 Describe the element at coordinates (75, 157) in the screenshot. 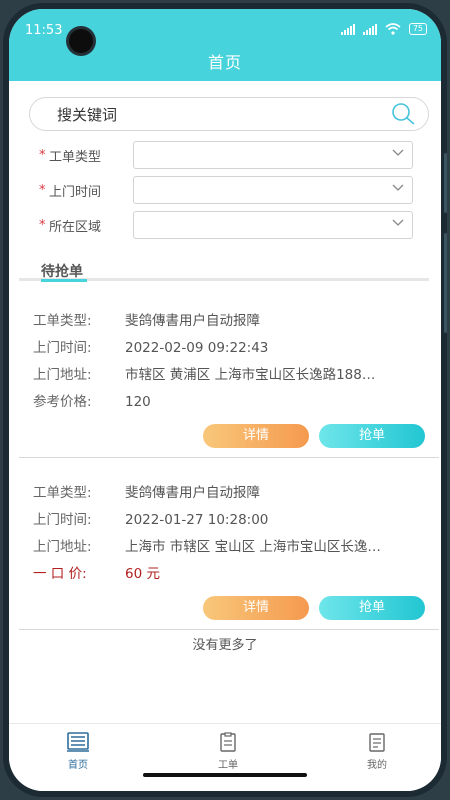

I see `filter-label: 工单类型` at that location.